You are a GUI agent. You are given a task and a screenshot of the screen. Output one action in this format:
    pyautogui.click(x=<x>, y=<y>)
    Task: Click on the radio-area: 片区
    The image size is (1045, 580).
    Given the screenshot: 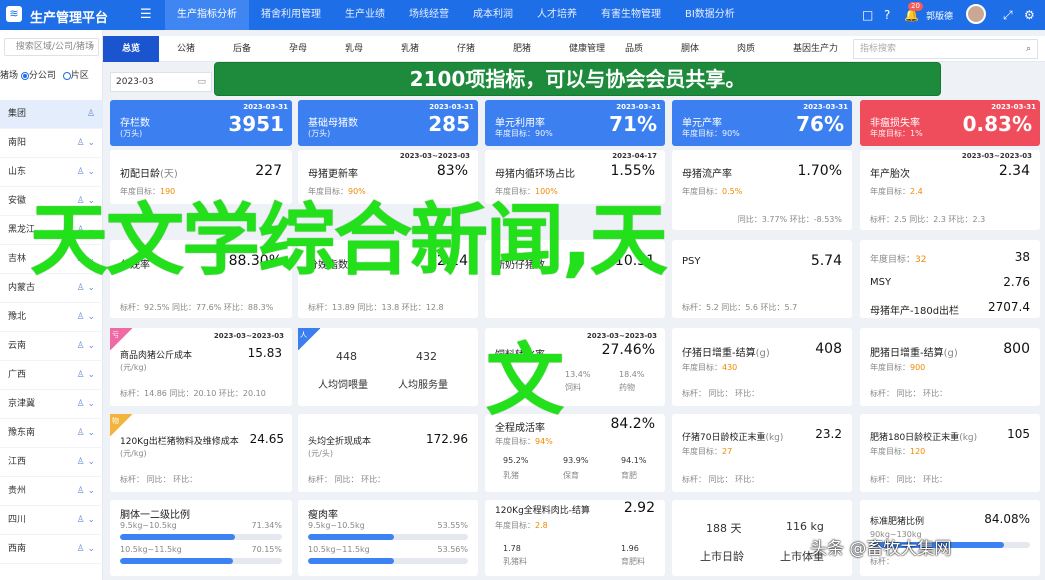 What is the action you would take?
    pyautogui.click(x=80, y=76)
    